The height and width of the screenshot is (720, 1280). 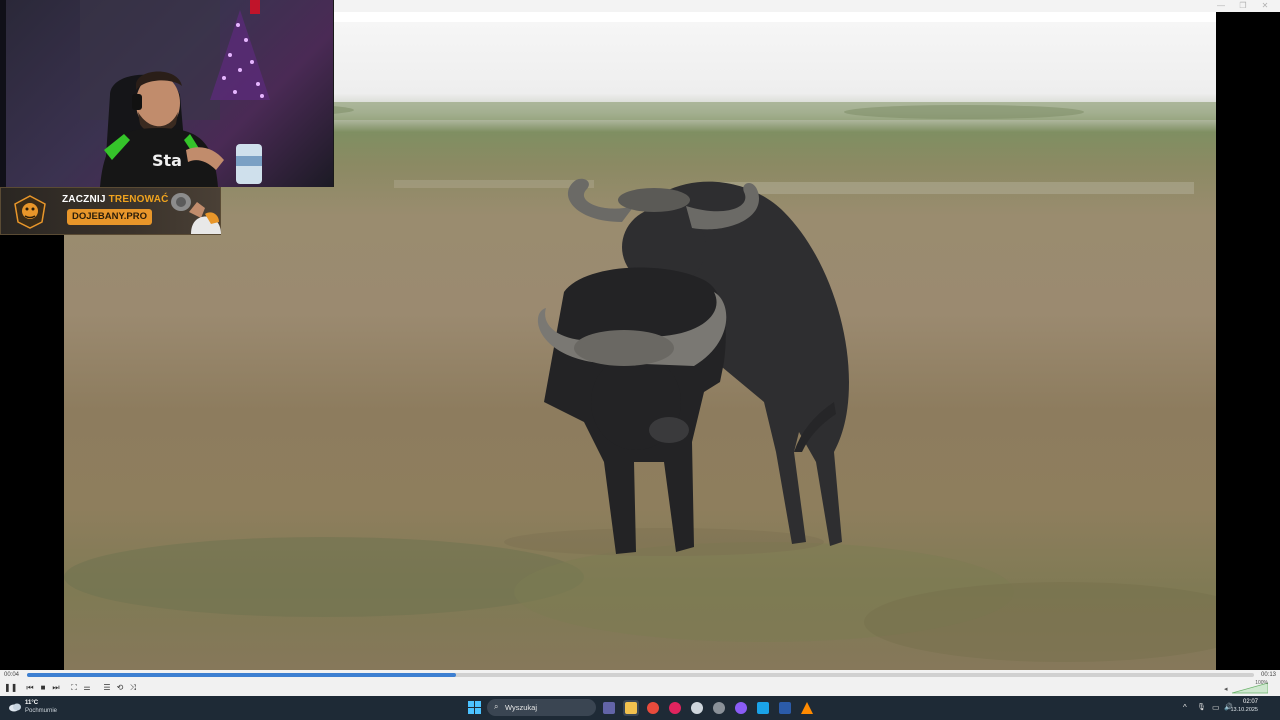 I want to click on webcam-overlay: Sta, so click(x=167, y=93).